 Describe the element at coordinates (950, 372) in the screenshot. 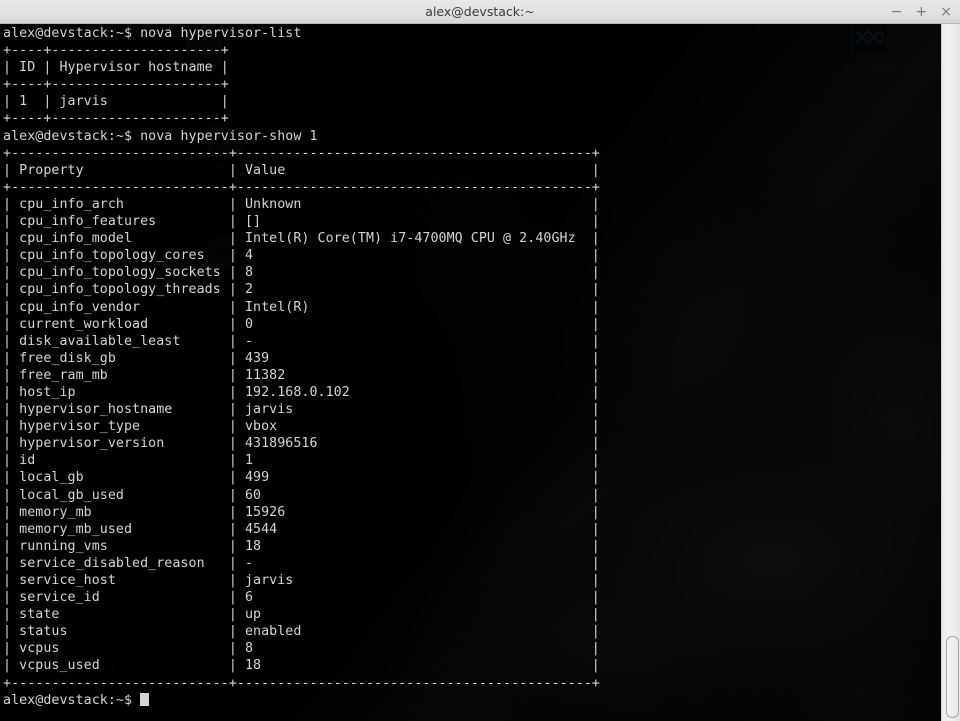

I see `vertical-scrollbar` at that location.